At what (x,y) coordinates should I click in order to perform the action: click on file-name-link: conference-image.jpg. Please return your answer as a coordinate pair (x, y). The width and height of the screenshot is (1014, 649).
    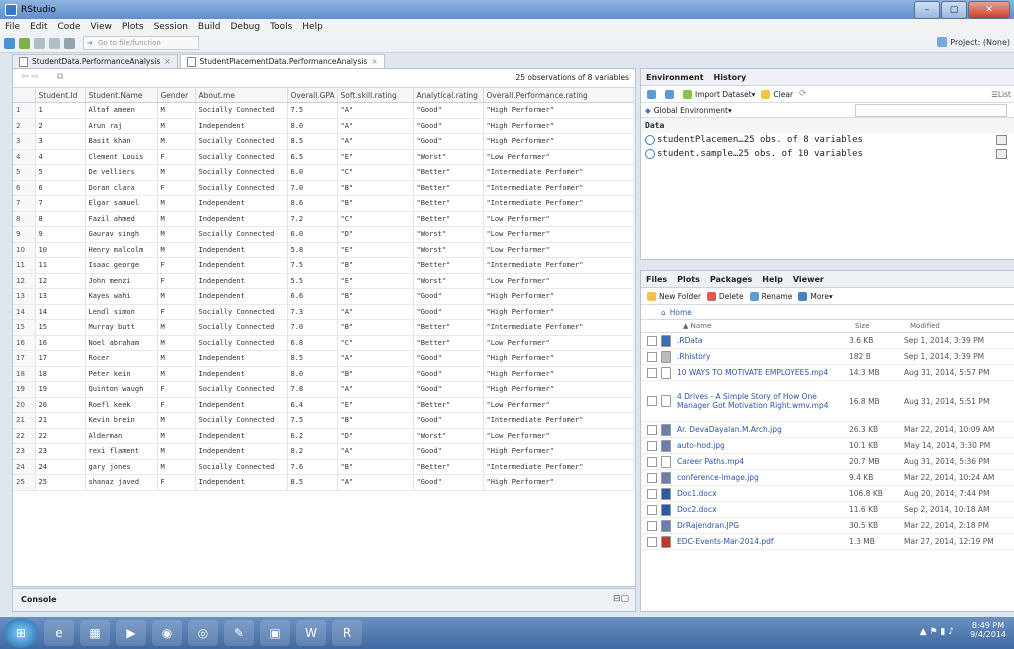
    Looking at the image, I should click on (763, 477).